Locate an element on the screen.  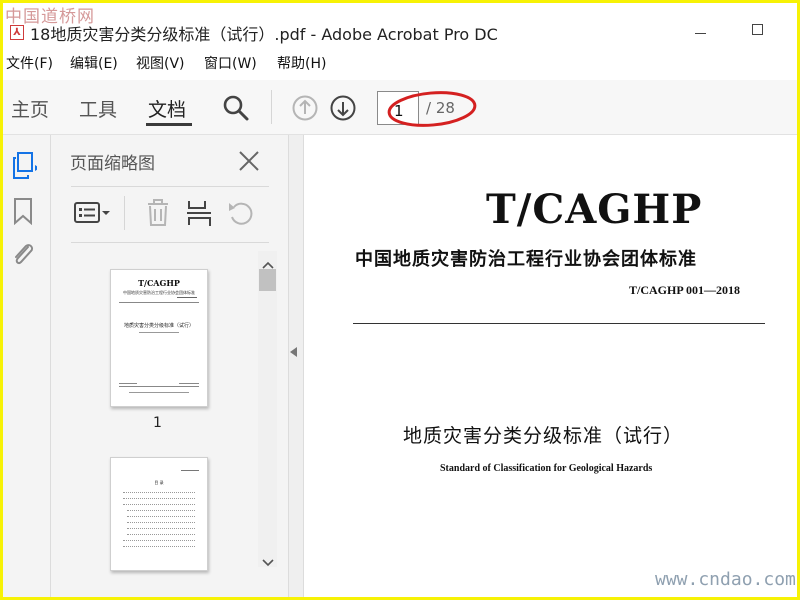
thumbnail-page-label: 1 is located at coordinates (157, 423).